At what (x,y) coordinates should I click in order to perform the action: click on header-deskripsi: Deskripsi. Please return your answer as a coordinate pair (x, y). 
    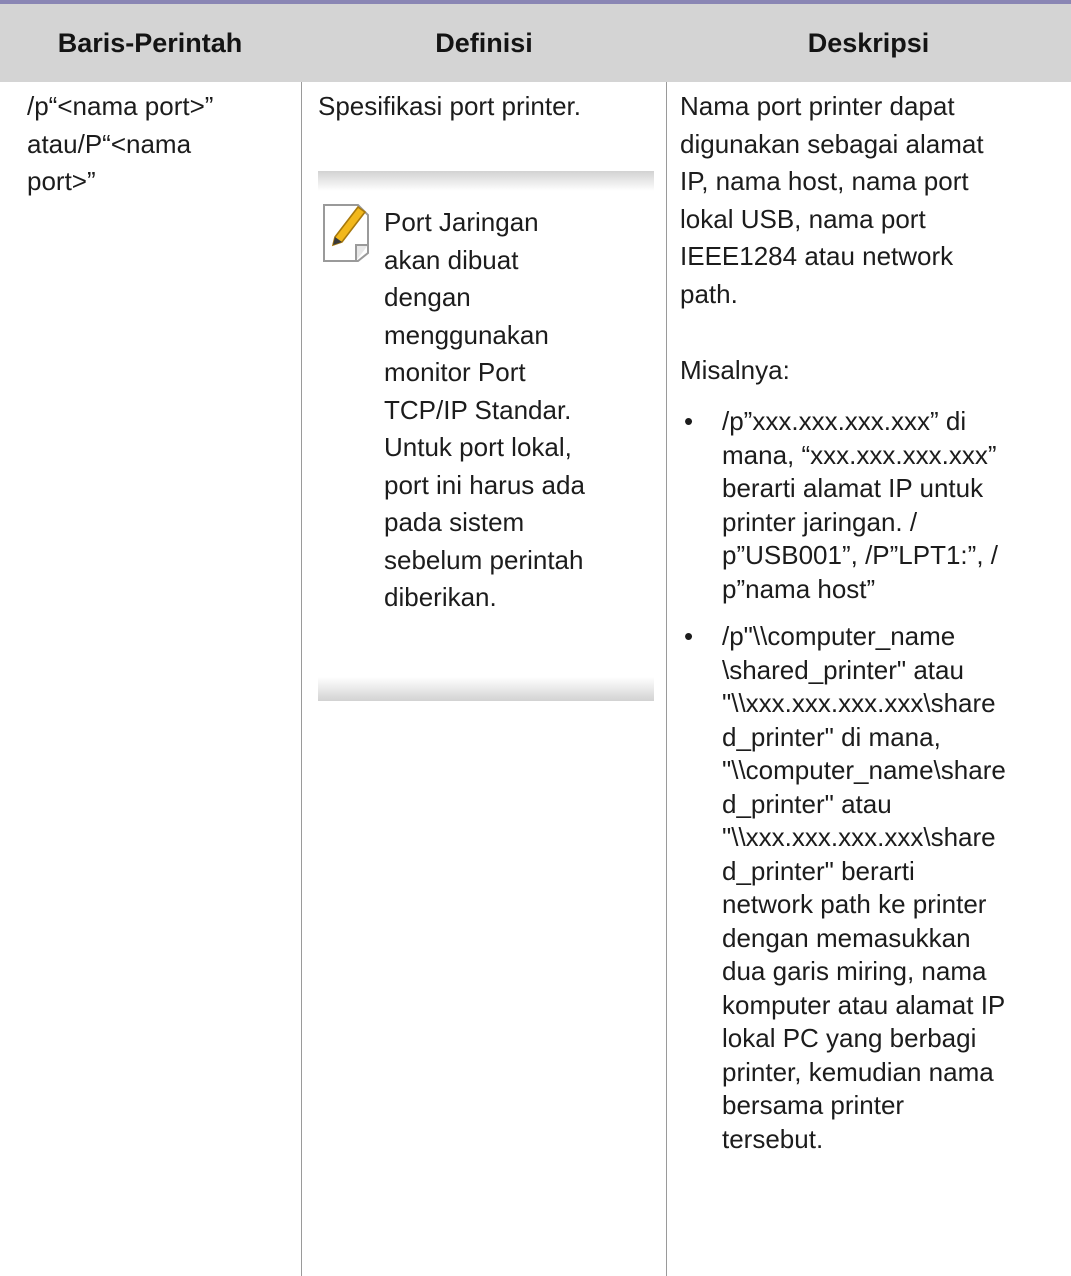
    Looking at the image, I should click on (868, 43).